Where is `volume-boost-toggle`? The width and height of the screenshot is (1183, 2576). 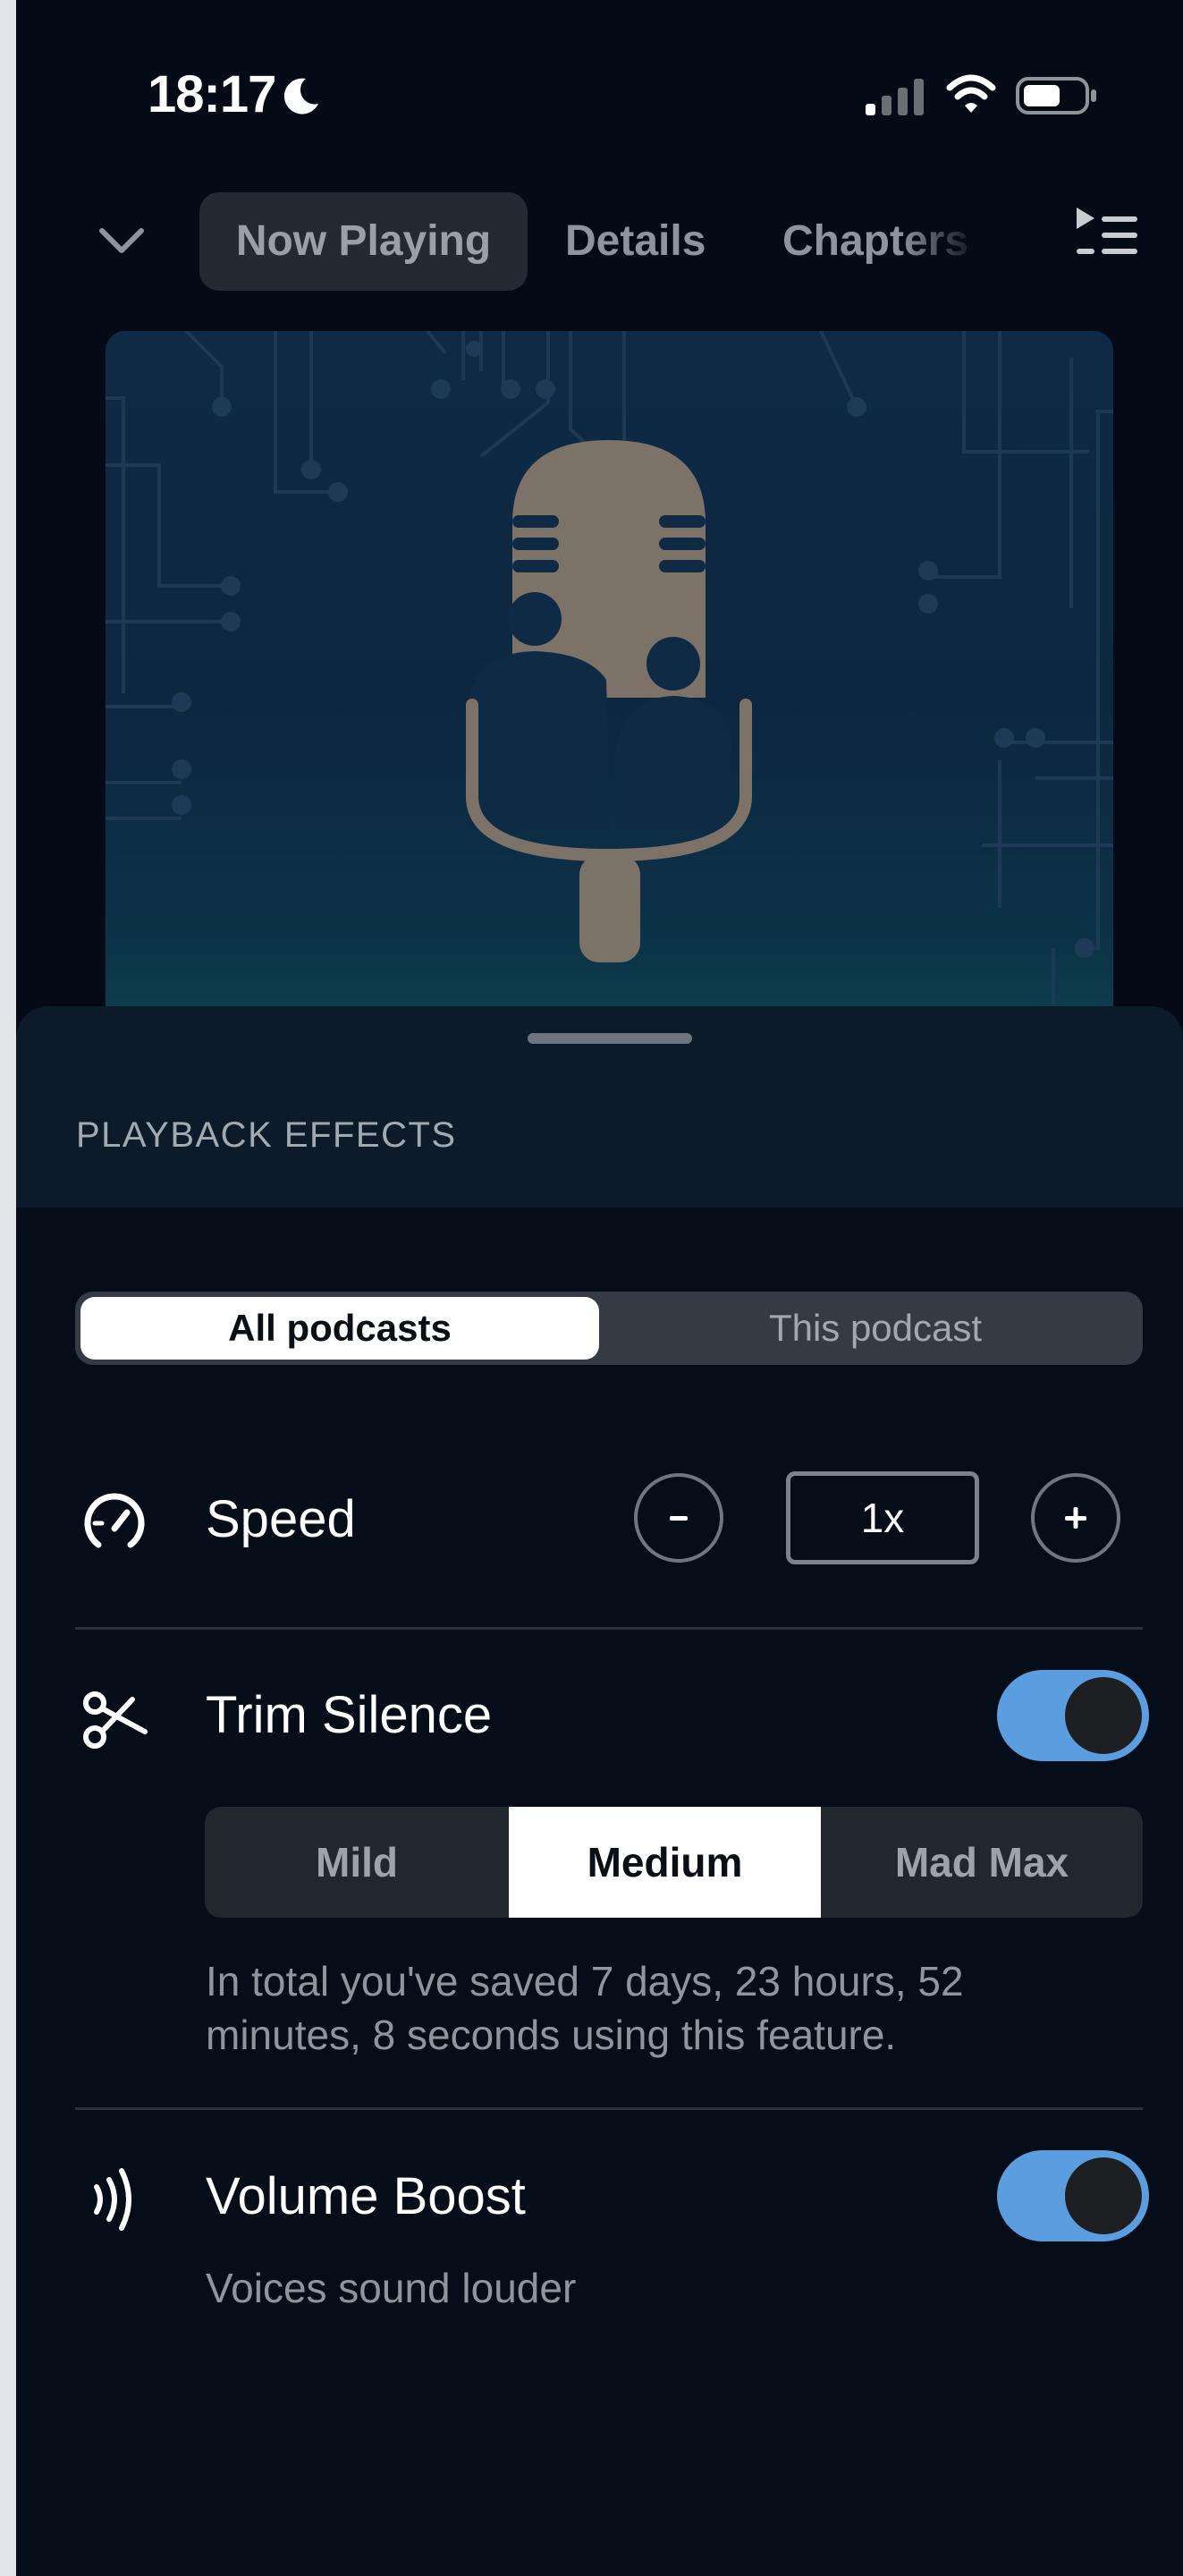
volume-boost-toggle is located at coordinates (1073, 2195).